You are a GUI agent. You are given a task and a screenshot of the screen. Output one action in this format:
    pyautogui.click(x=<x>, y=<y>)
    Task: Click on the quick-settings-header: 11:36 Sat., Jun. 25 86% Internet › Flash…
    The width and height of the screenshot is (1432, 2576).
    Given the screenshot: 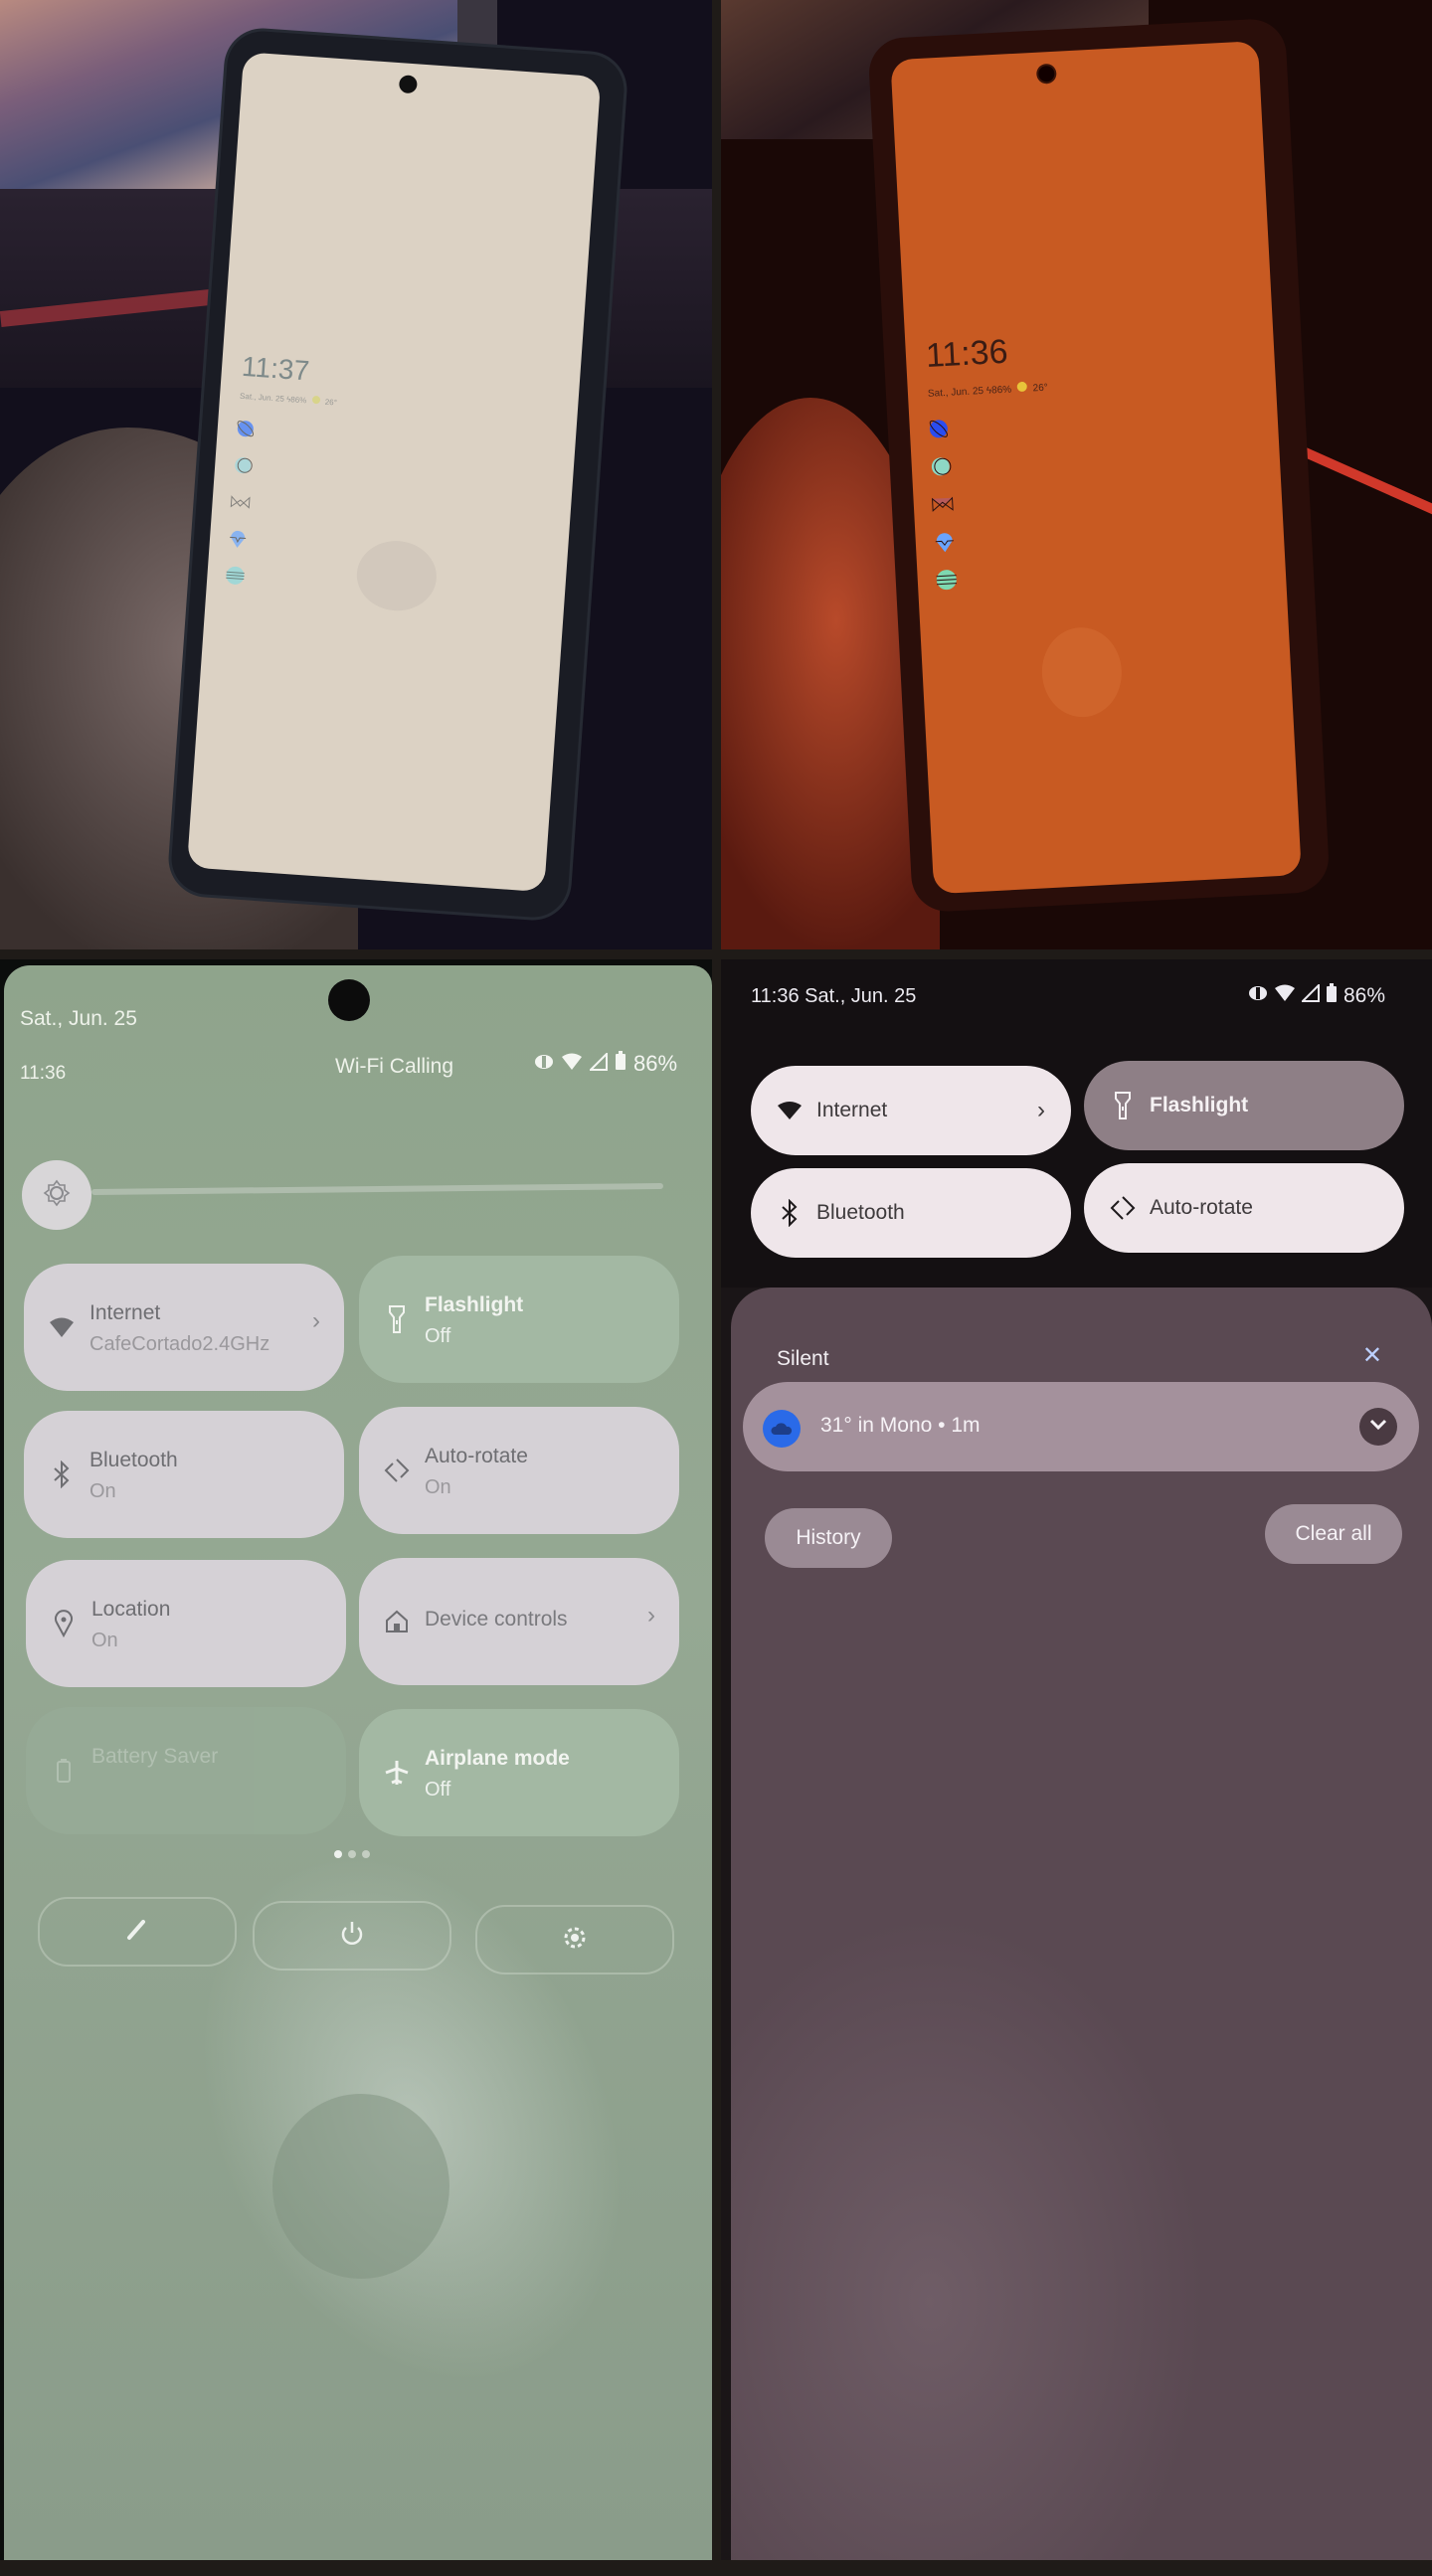 What is the action you would take?
    pyautogui.click(x=1076, y=1123)
    